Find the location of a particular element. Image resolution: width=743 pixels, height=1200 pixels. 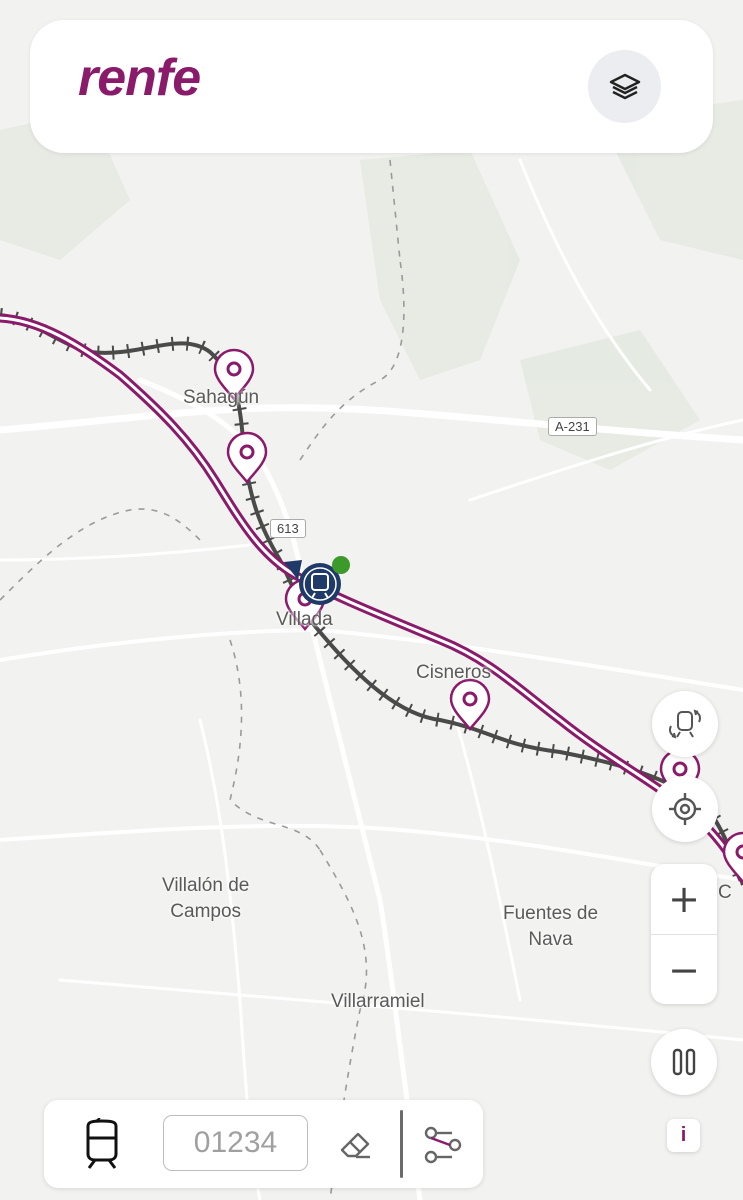

toolbar-divider is located at coordinates (401, 1144).